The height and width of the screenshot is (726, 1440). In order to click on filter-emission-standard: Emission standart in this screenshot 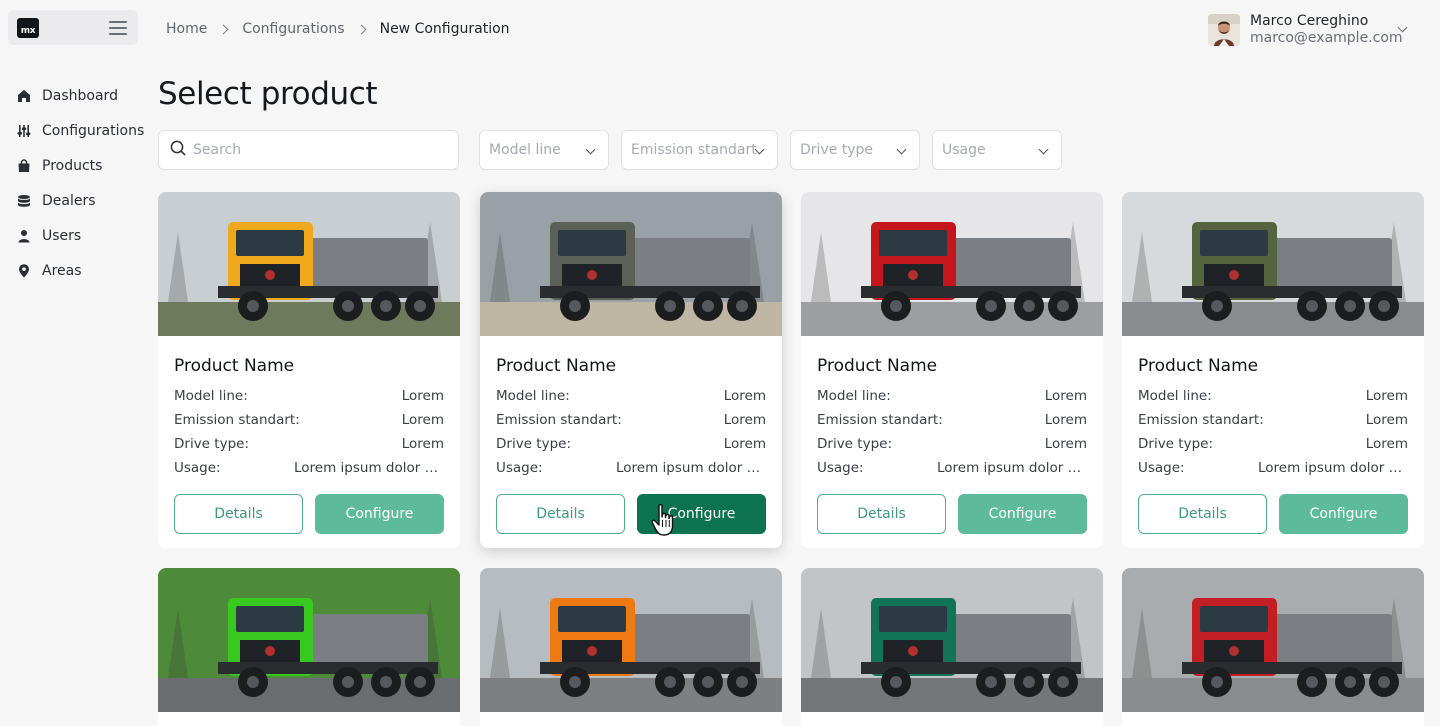, I will do `click(699, 150)`.